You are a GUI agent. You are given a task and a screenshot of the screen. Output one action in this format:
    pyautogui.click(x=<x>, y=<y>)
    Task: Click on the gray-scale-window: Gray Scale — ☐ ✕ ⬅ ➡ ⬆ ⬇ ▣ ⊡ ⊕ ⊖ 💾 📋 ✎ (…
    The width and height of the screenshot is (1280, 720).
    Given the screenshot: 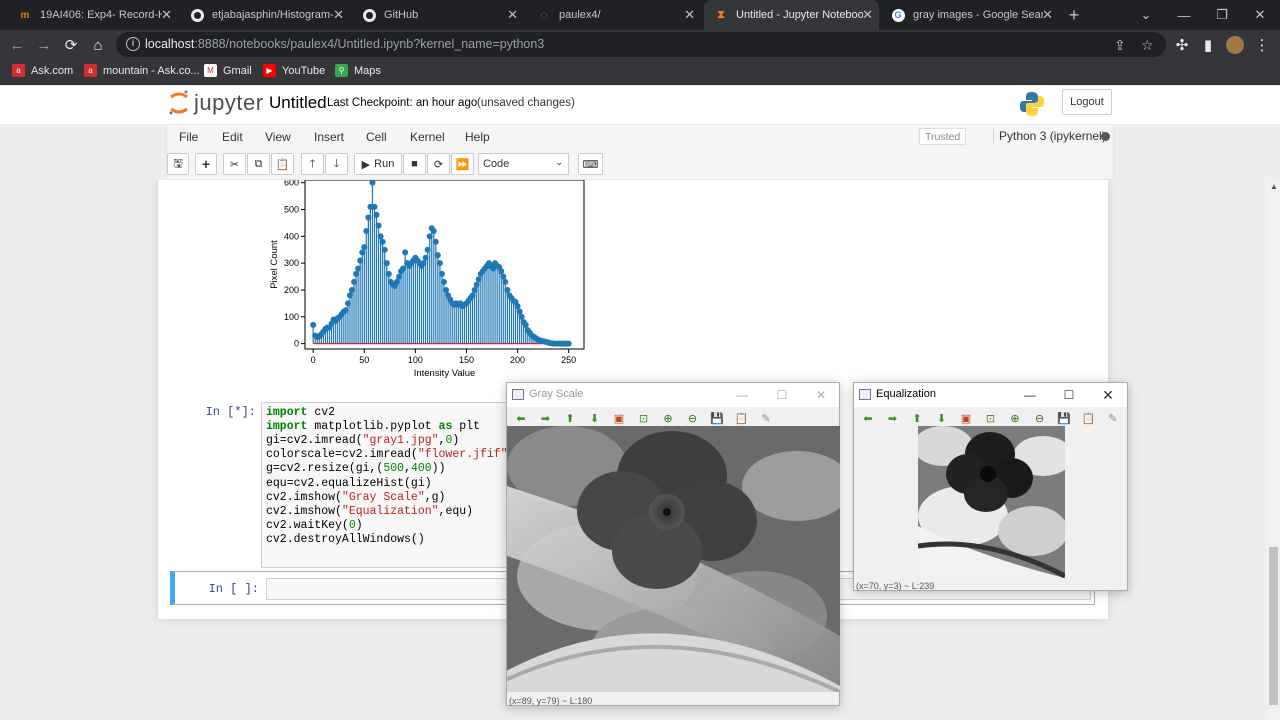 What is the action you would take?
    pyautogui.click(x=673, y=544)
    